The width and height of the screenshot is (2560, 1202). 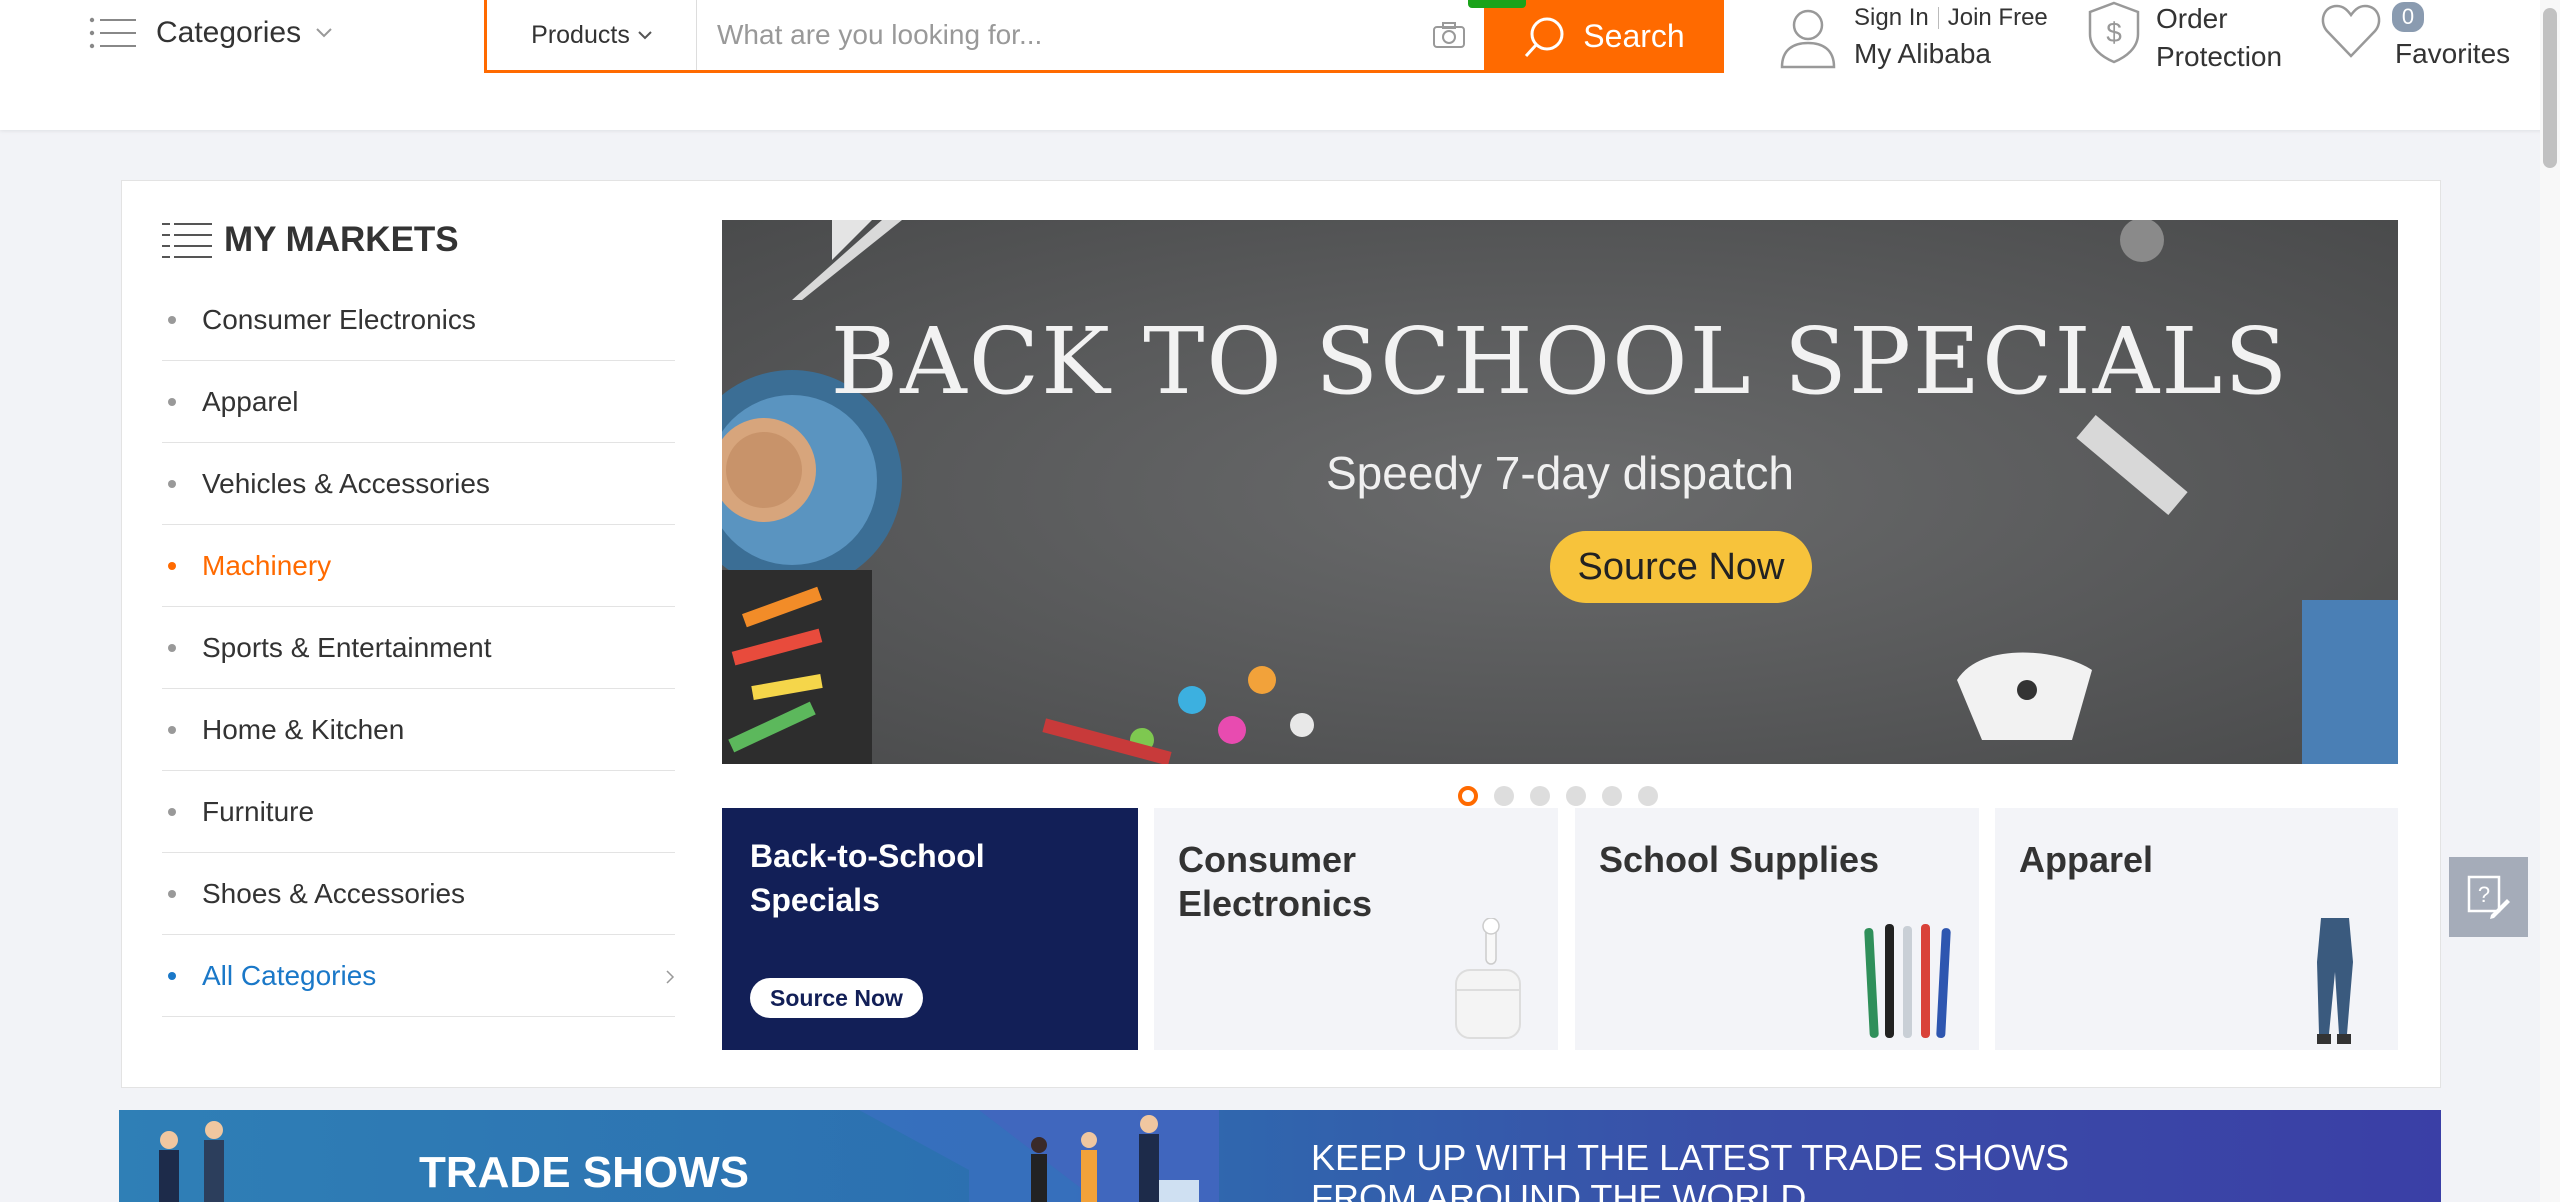 What do you see at coordinates (2351, 31) in the screenshot?
I see `heart-icon` at bounding box center [2351, 31].